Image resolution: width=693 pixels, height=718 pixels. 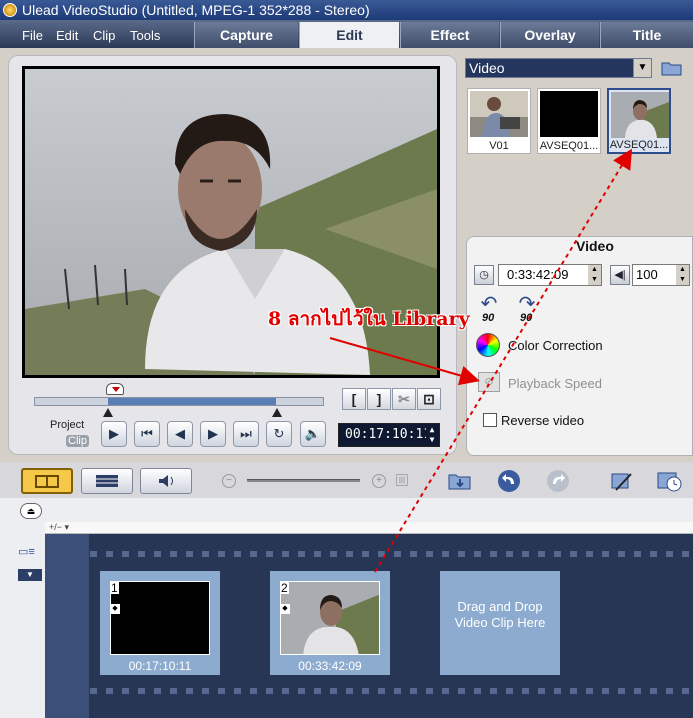 What do you see at coordinates (500, 623) in the screenshot?
I see `drop-zone: Drag and Drop Video Clip Here` at bounding box center [500, 623].